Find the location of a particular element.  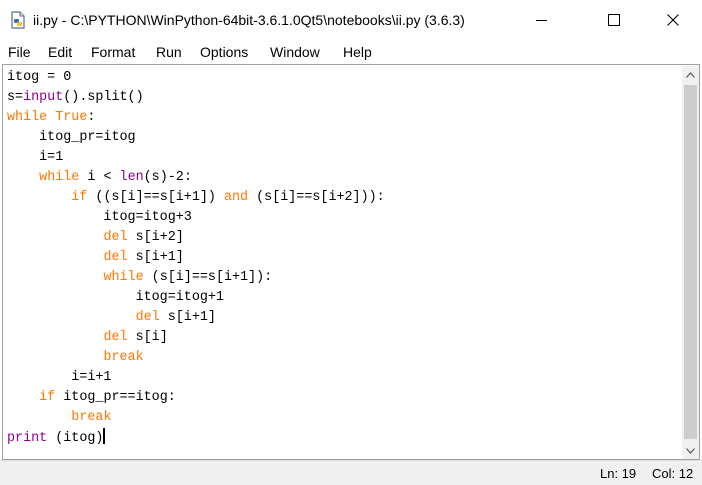

builtin-token: input is located at coordinates (43, 97).